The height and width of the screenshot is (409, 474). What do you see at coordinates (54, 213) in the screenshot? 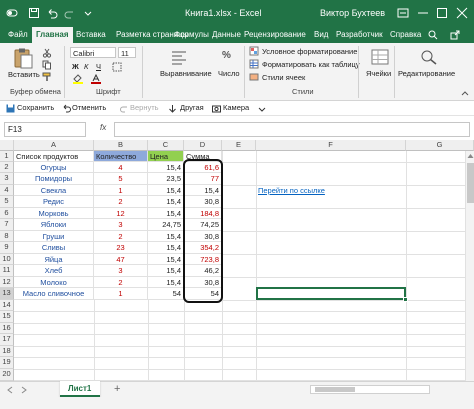
I see `product-name: Морковь` at bounding box center [54, 213].